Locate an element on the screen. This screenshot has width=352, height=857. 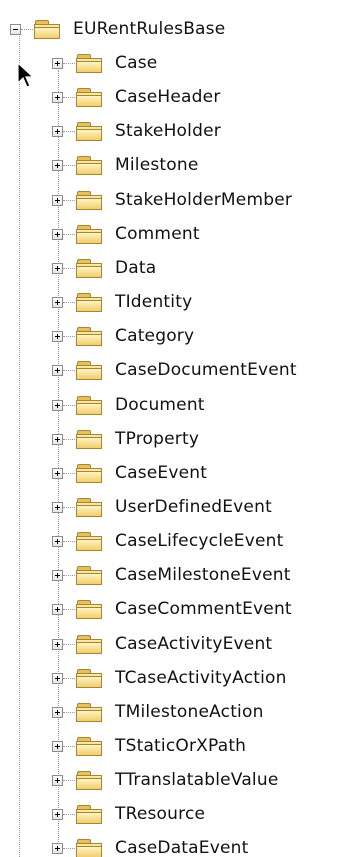
tree-node: TStaticOrXPath is located at coordinates (149, 746).